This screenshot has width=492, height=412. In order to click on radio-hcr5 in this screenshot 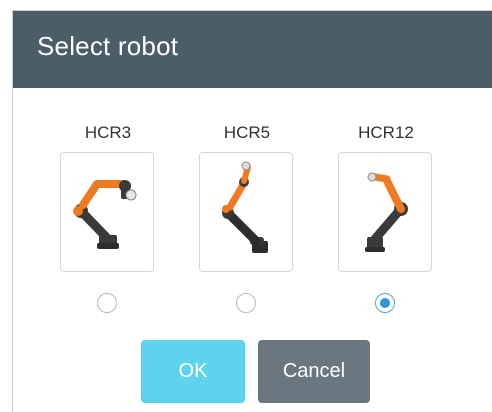, I will do `click(246, 303)`.